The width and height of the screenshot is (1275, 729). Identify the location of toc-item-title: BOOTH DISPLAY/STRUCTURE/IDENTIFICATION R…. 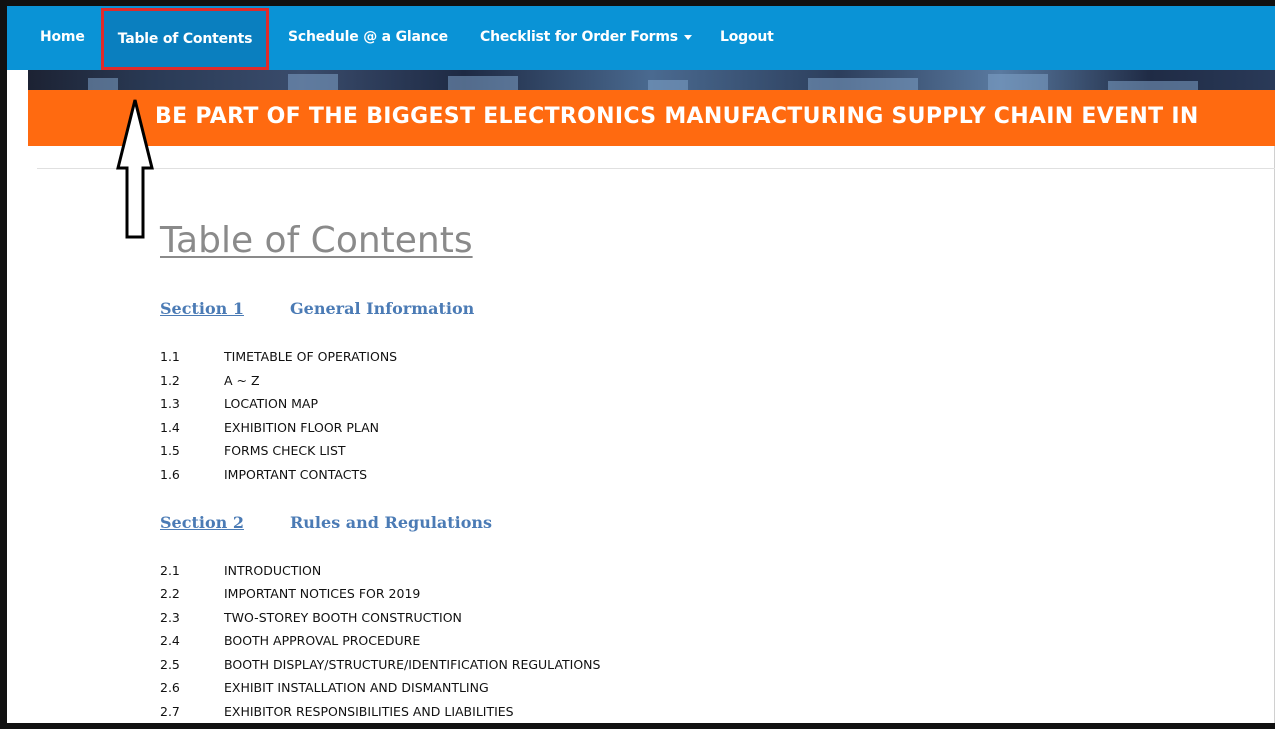
(412, 664).